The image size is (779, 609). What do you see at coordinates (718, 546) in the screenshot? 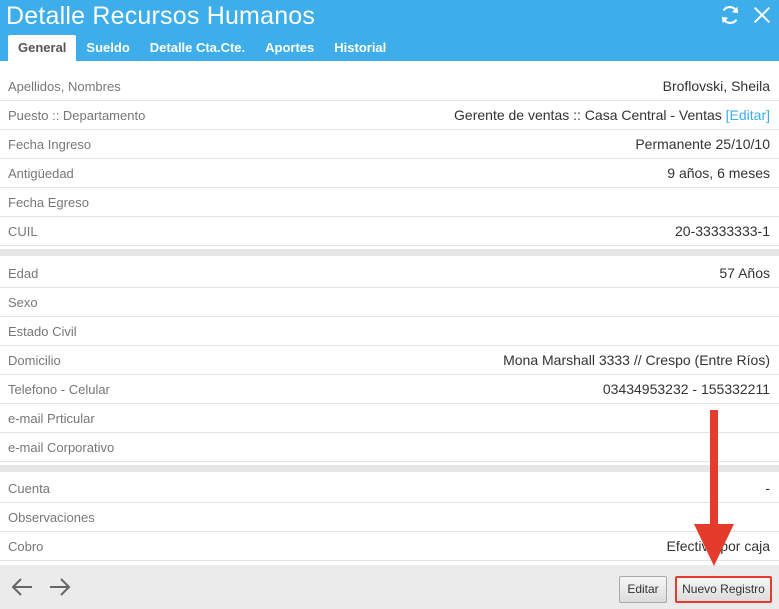
I see `field-value: Efectivo por caja` at bounding box center [718, 546].